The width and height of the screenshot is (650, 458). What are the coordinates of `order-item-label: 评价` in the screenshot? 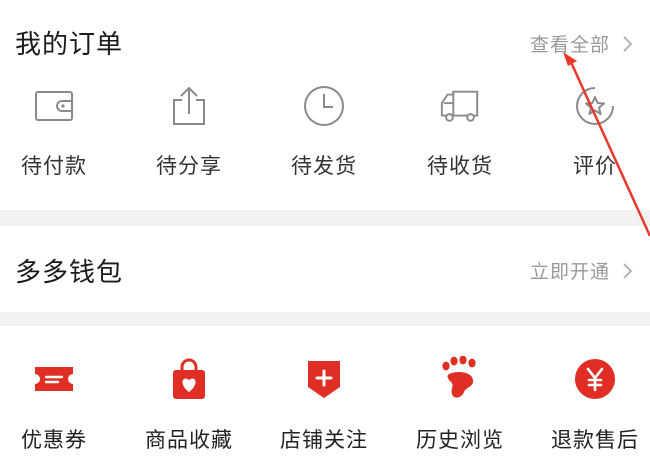 It's located at (595, 166).